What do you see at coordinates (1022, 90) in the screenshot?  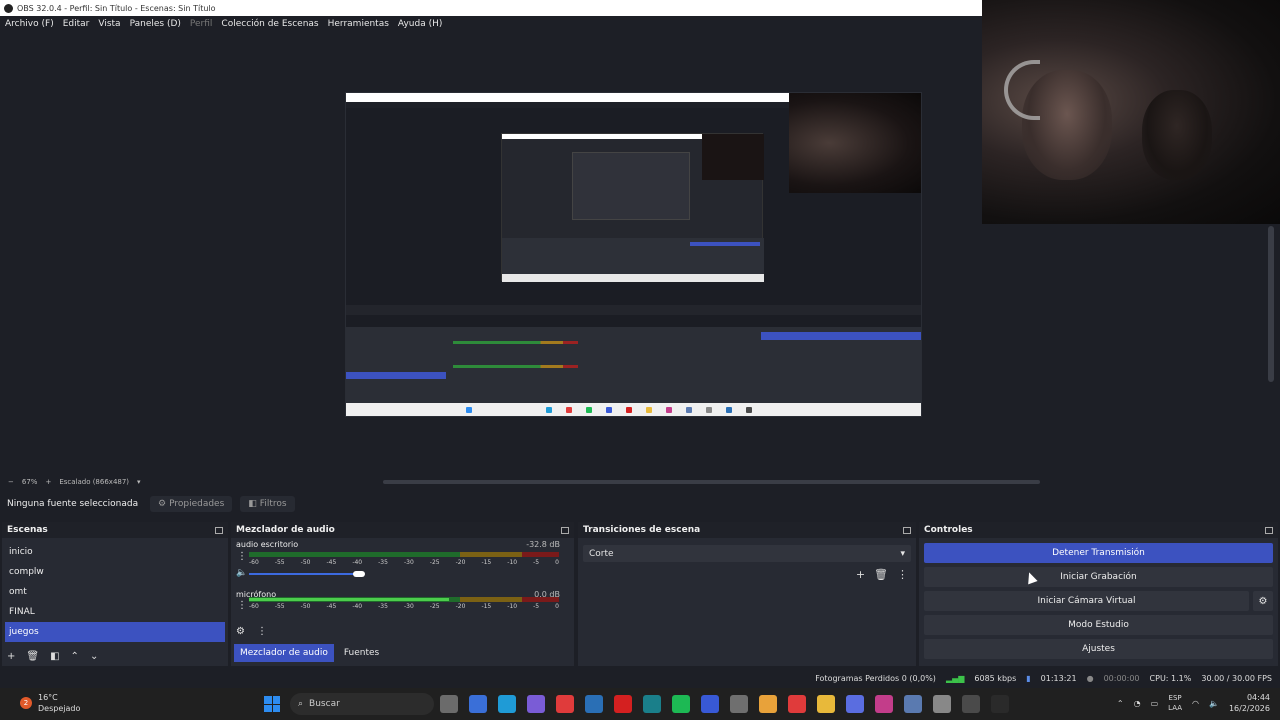 I see `headset-image` at bounding box center [1022, 90].